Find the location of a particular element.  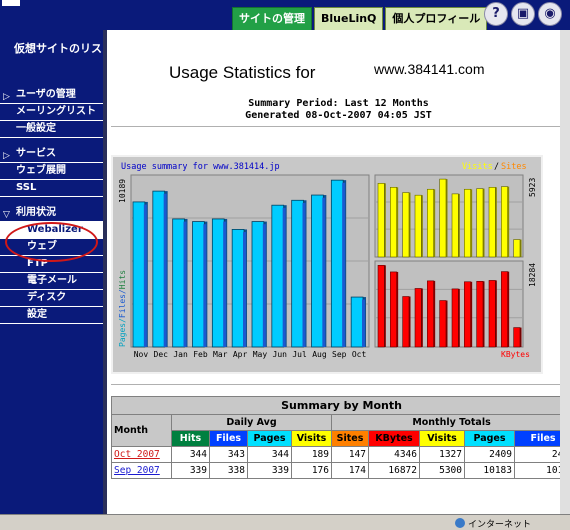

month-cell: Sep 2007 is located at coordinates (141, 470).